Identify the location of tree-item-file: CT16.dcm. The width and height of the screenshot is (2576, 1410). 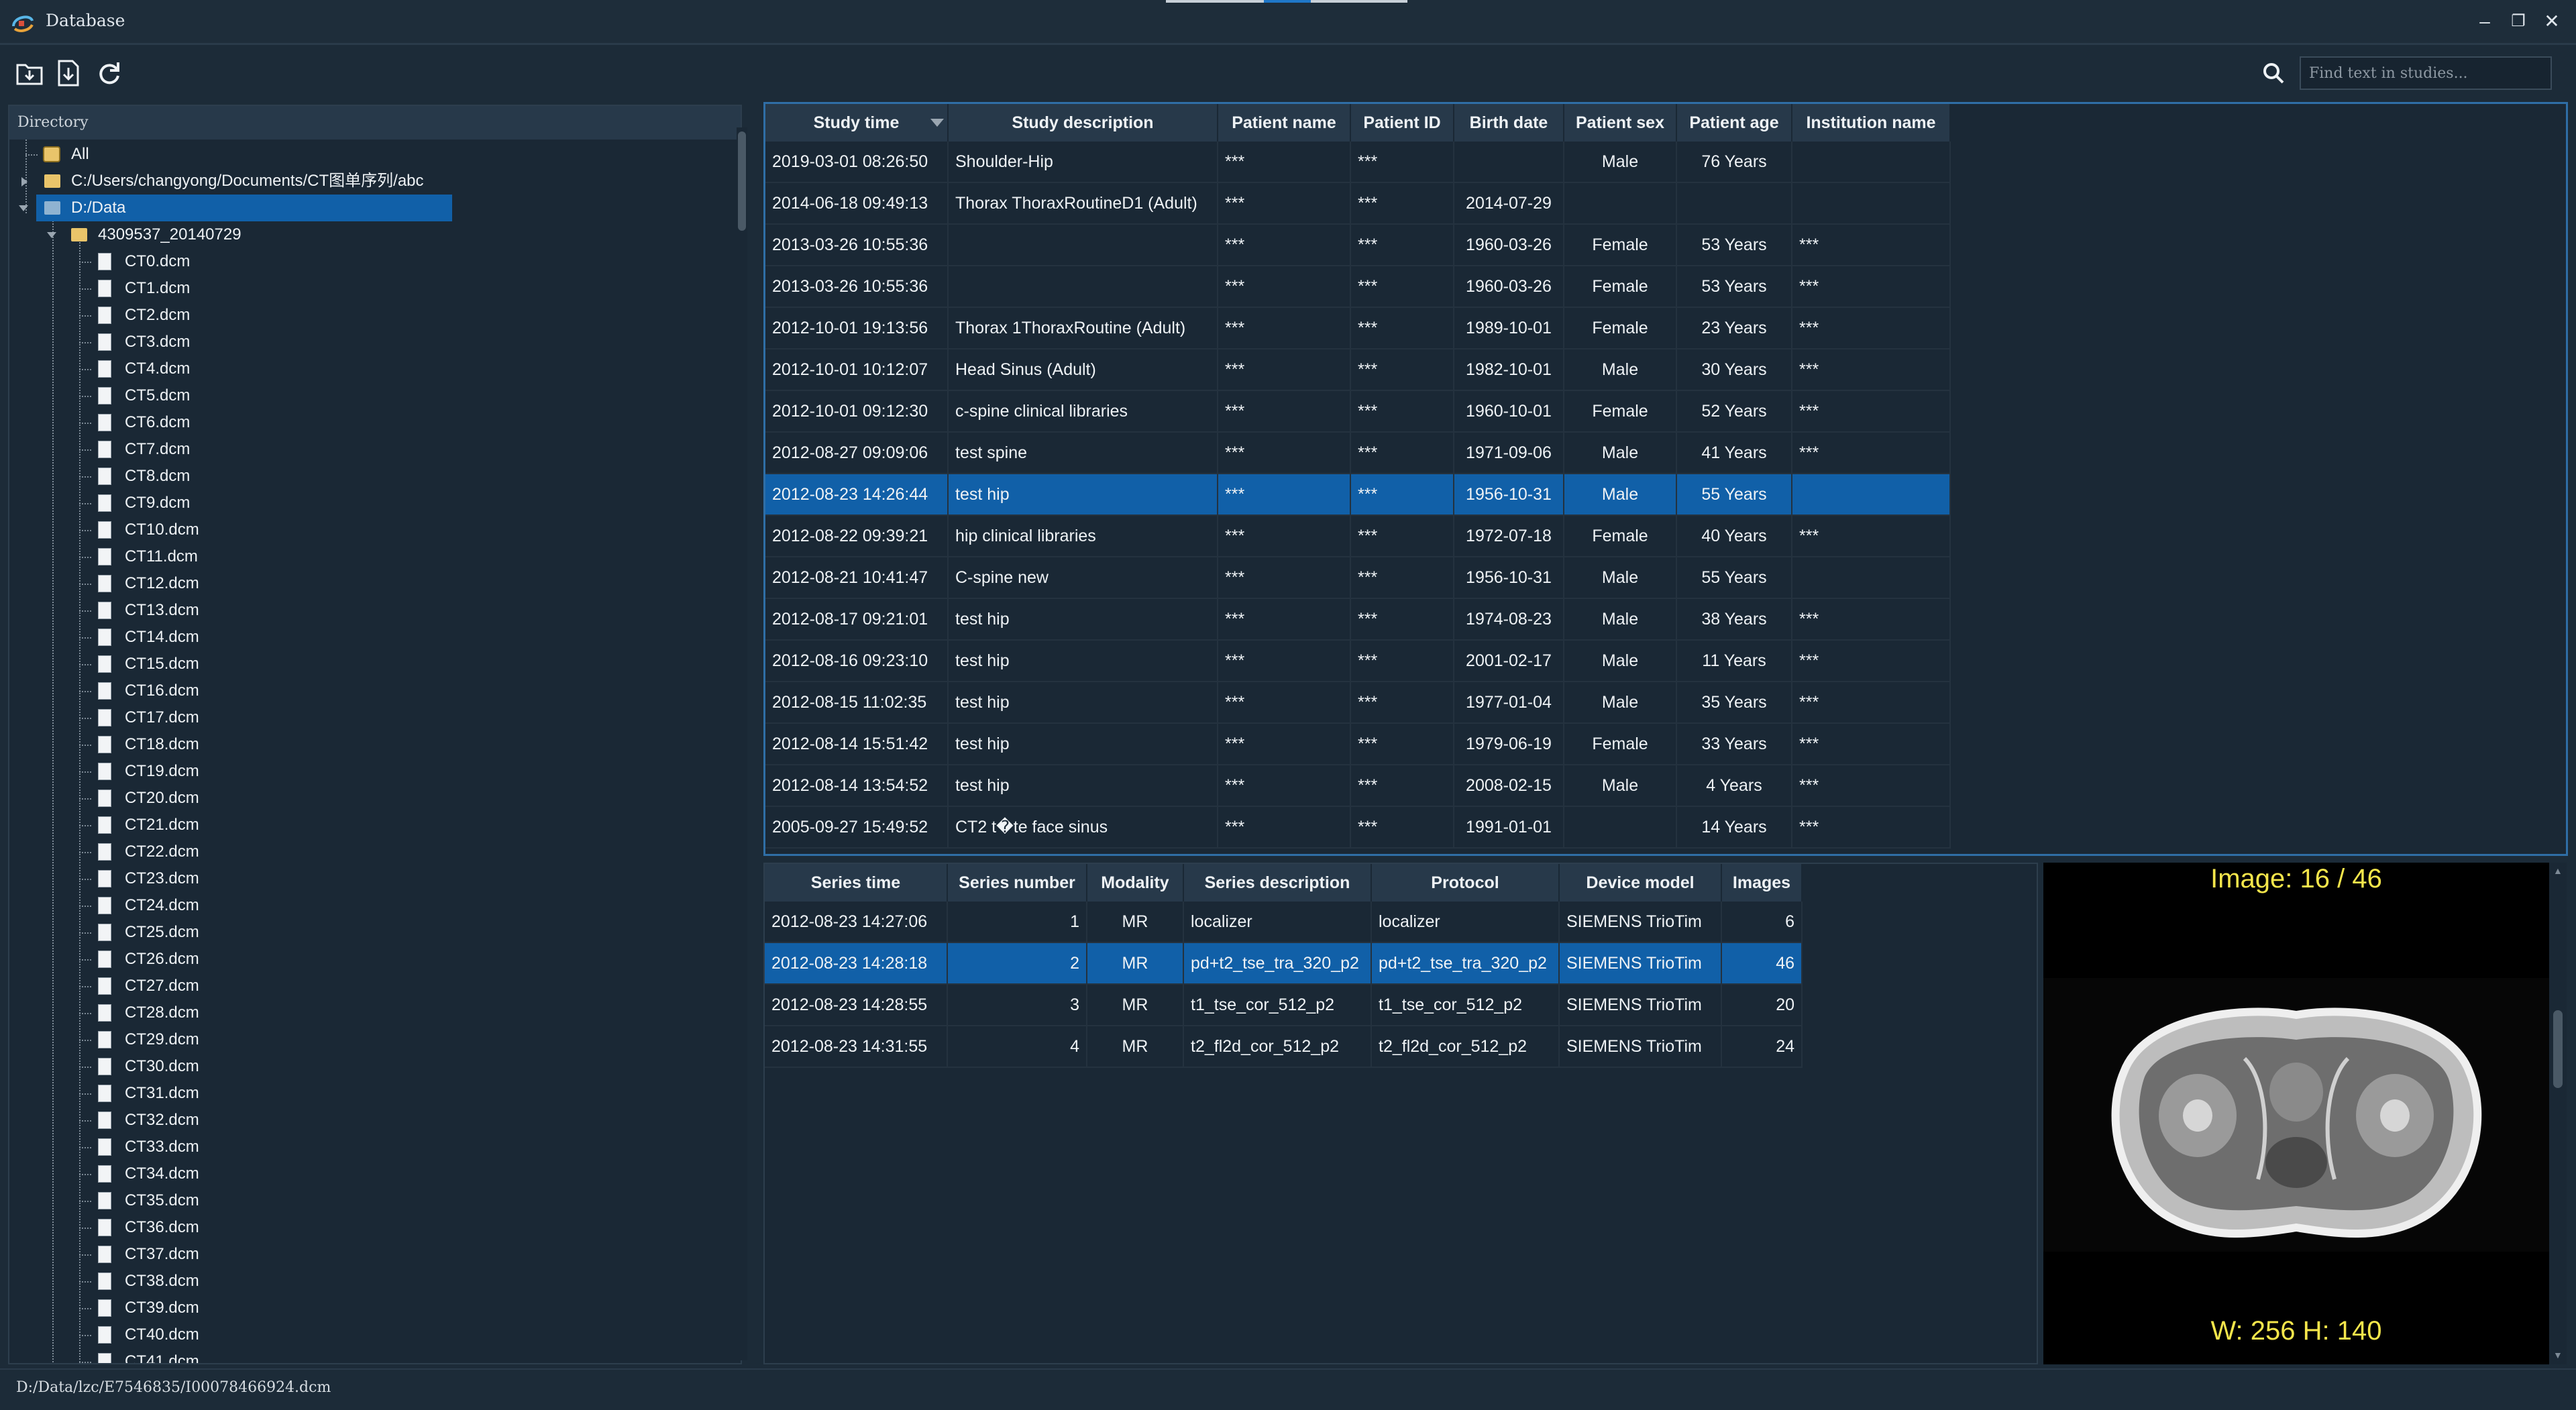
(244, 690).